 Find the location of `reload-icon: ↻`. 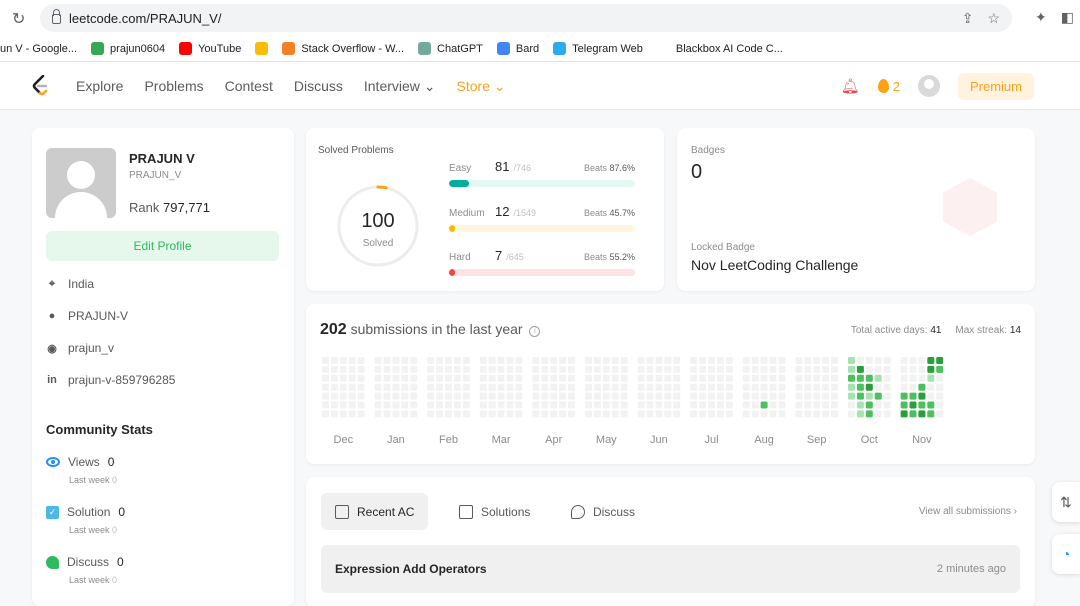

reload-icon: ↻ is located at coordinates (18, 19).